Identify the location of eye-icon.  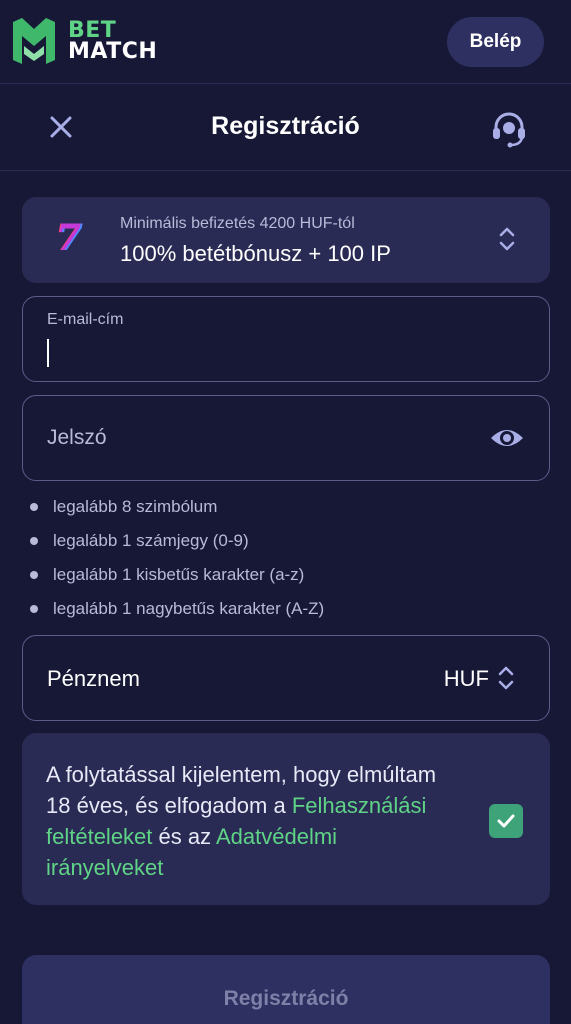
(507, 438).